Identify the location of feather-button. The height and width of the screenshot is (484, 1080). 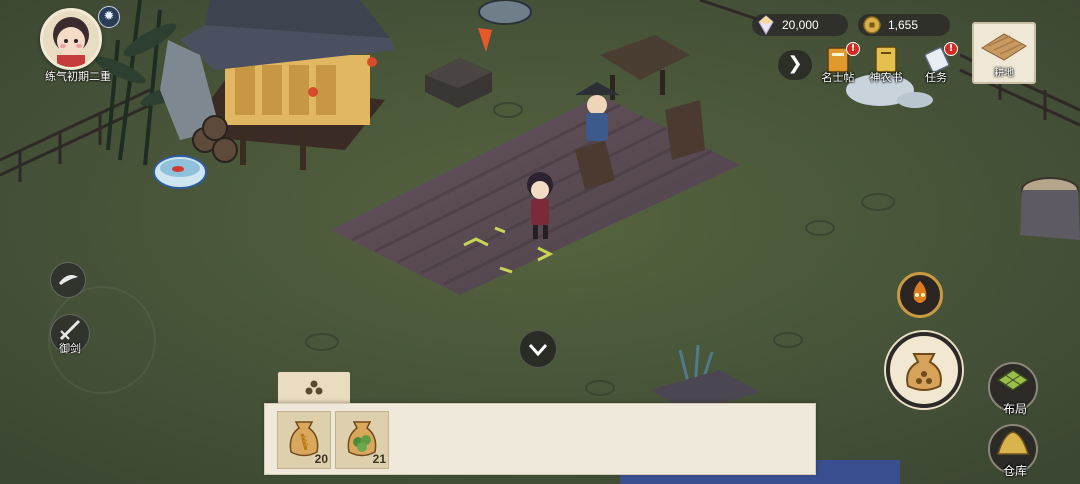
(68, 280).